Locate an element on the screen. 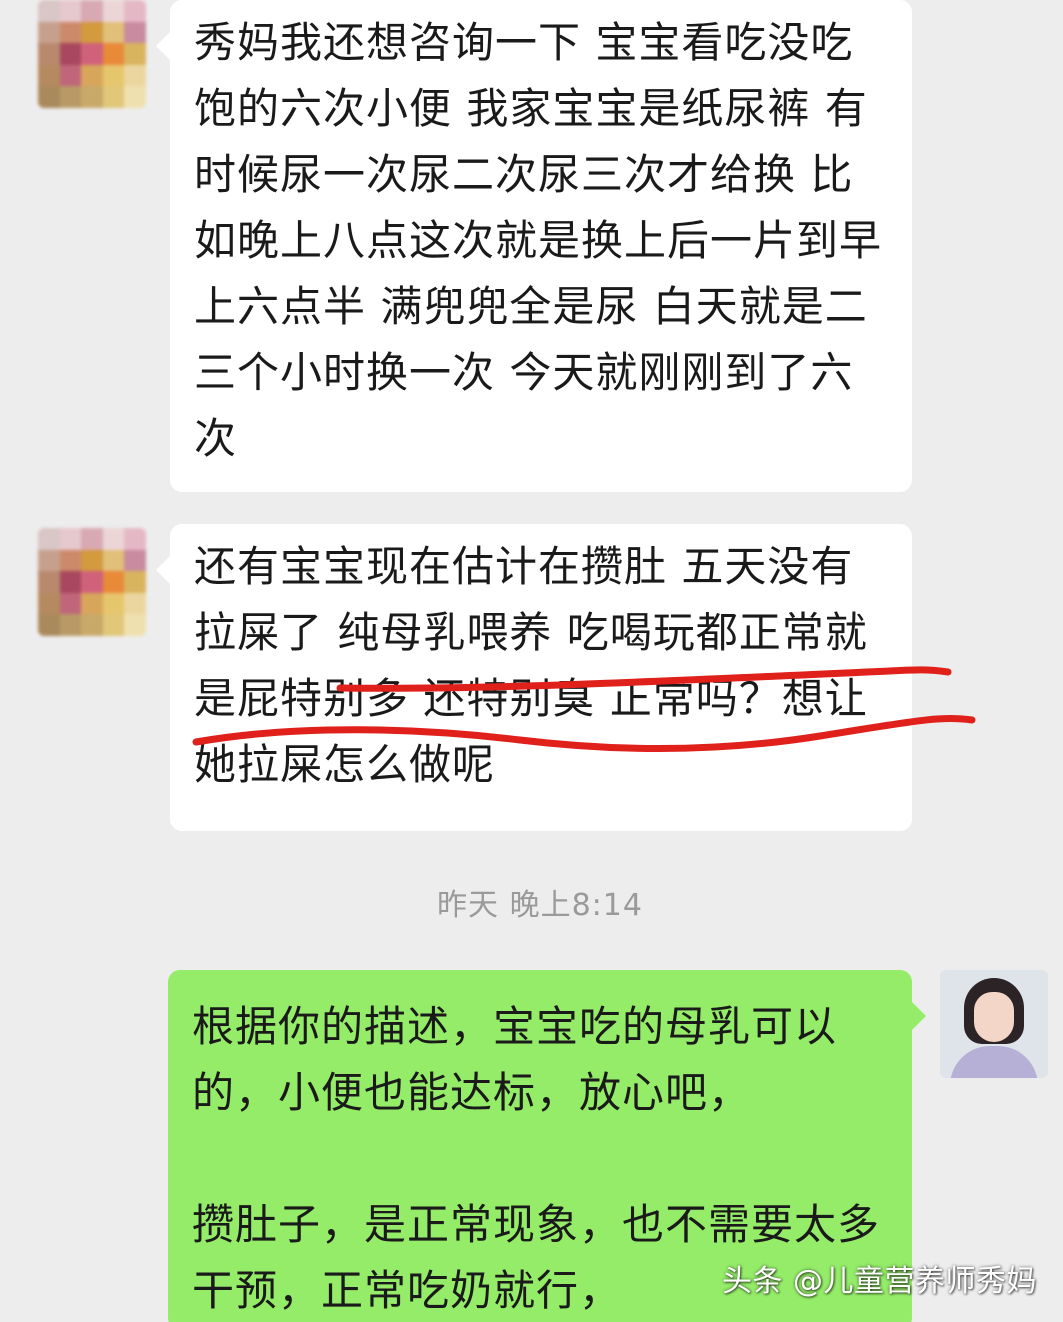 Image resolution: width=1063 pixels, height=1322 pixels. avatar-body-shape is located at coordinates (994, 1062).